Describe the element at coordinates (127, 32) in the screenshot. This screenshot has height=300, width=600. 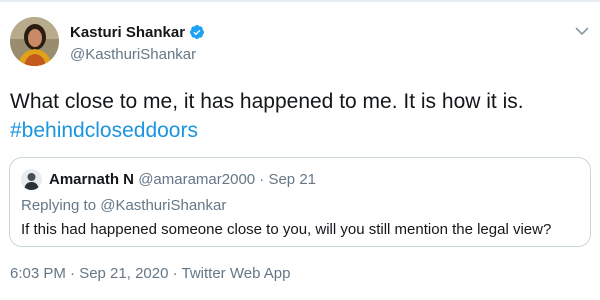
I see `author-display-name: Kasturi Shankar` at that location.